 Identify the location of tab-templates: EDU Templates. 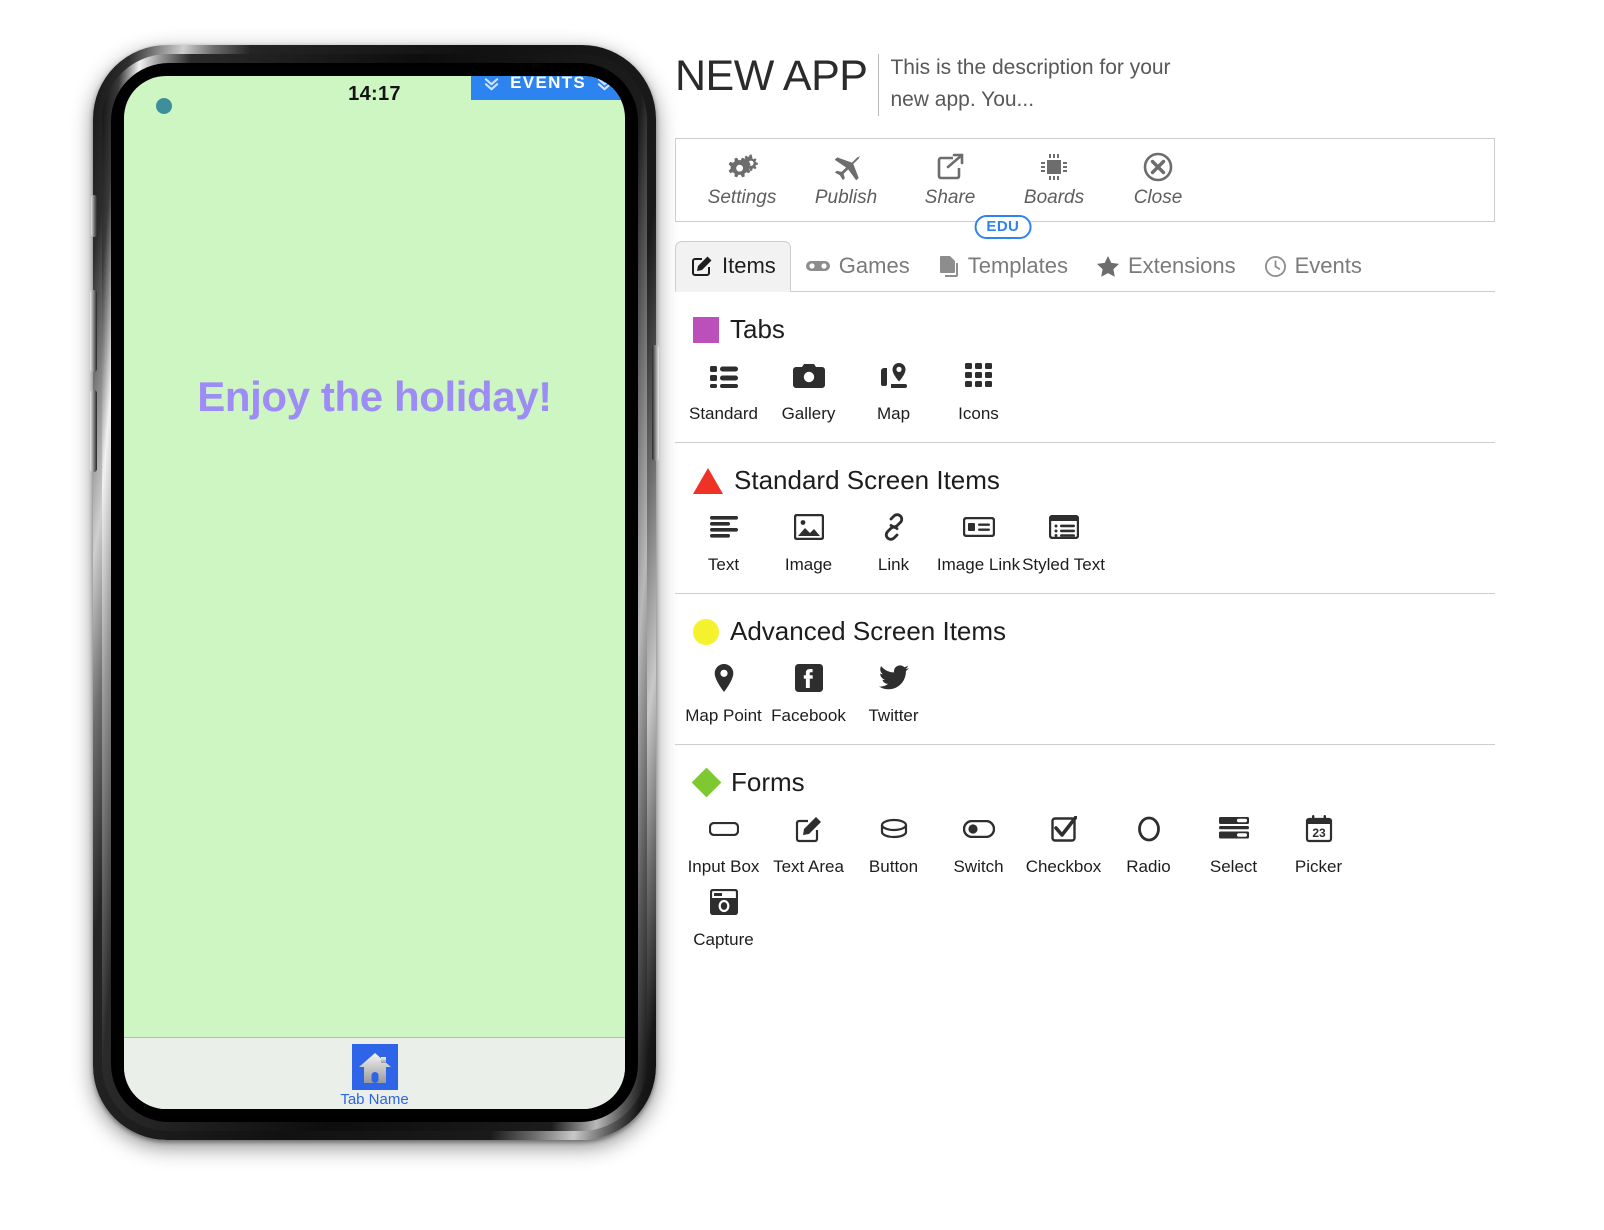
(1003, 253).